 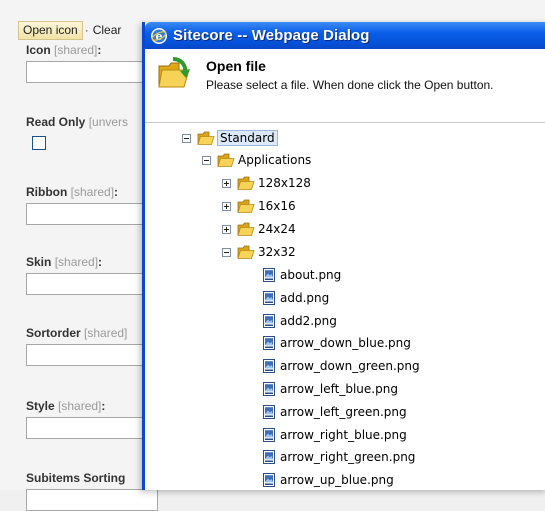 I want to click on tree-node-label: 128x128, so click(x=284, y=183).